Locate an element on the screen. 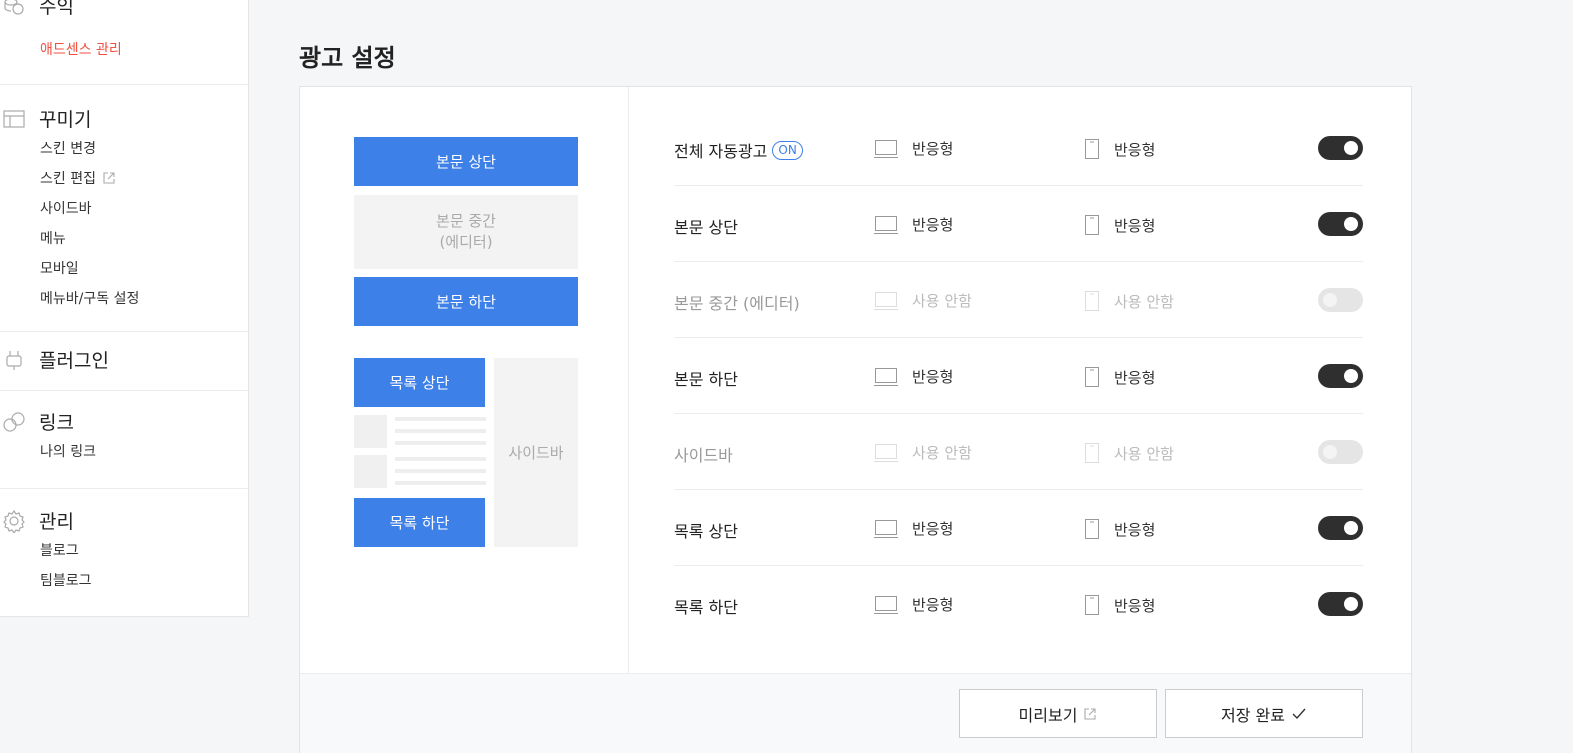 The width and height of the screenshot is (1573, 753). preview-sidebar: 사이드바 is located at coordinates (536, 452).